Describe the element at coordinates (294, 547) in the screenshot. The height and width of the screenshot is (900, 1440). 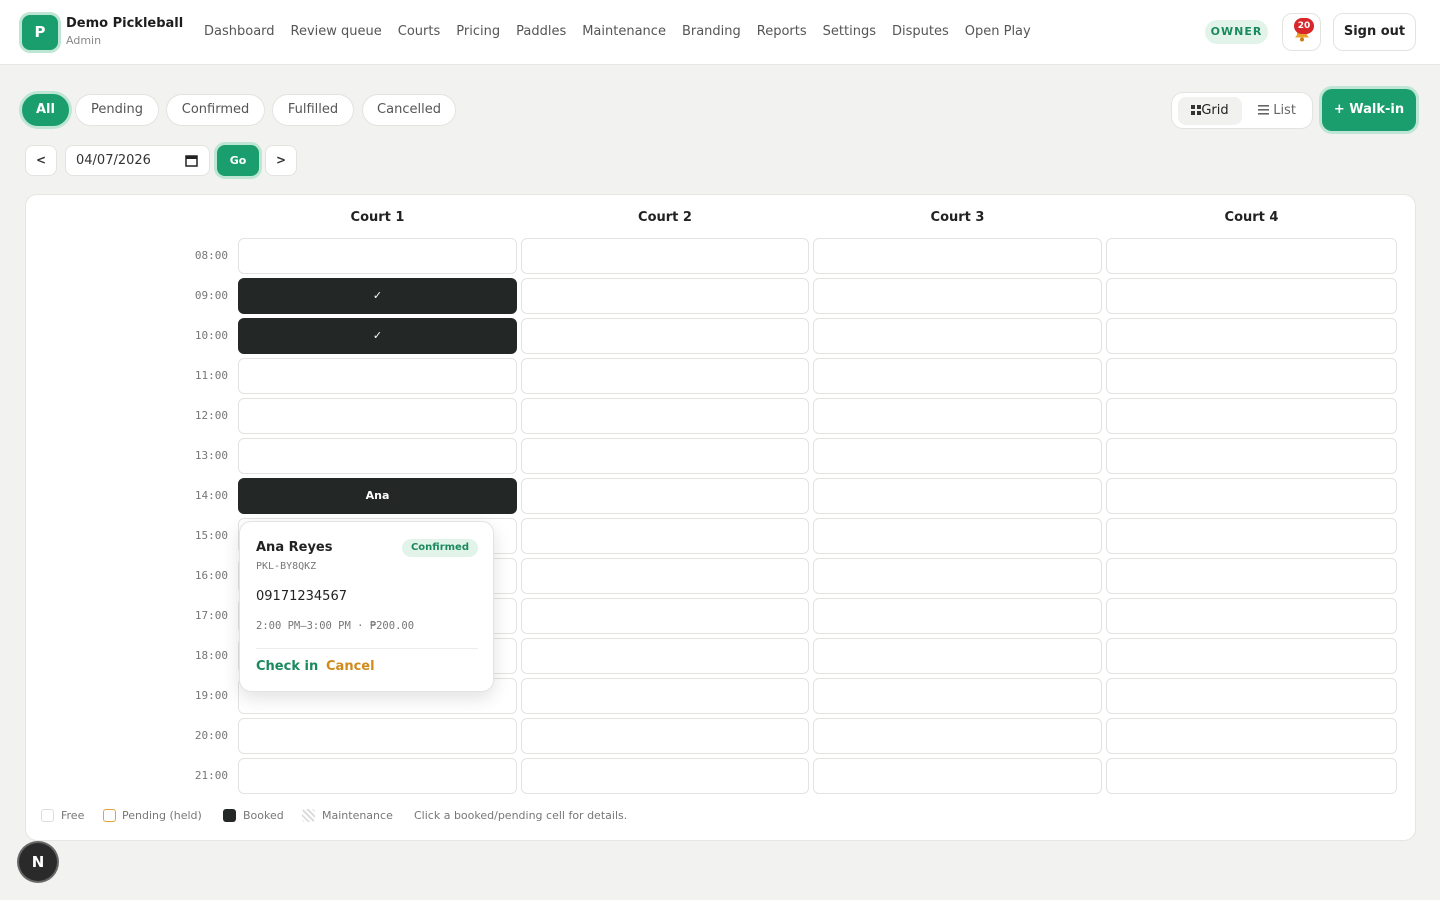
I see `customer-name: Ana Reyes` at that location.